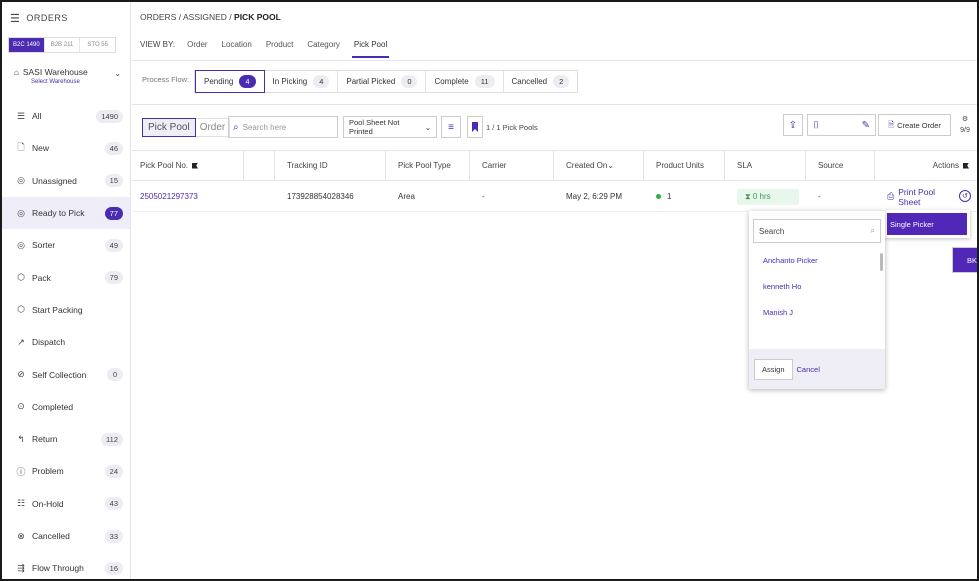 The image size is (979, 581). I want to click on tab-product: Product, so click(280, 44).